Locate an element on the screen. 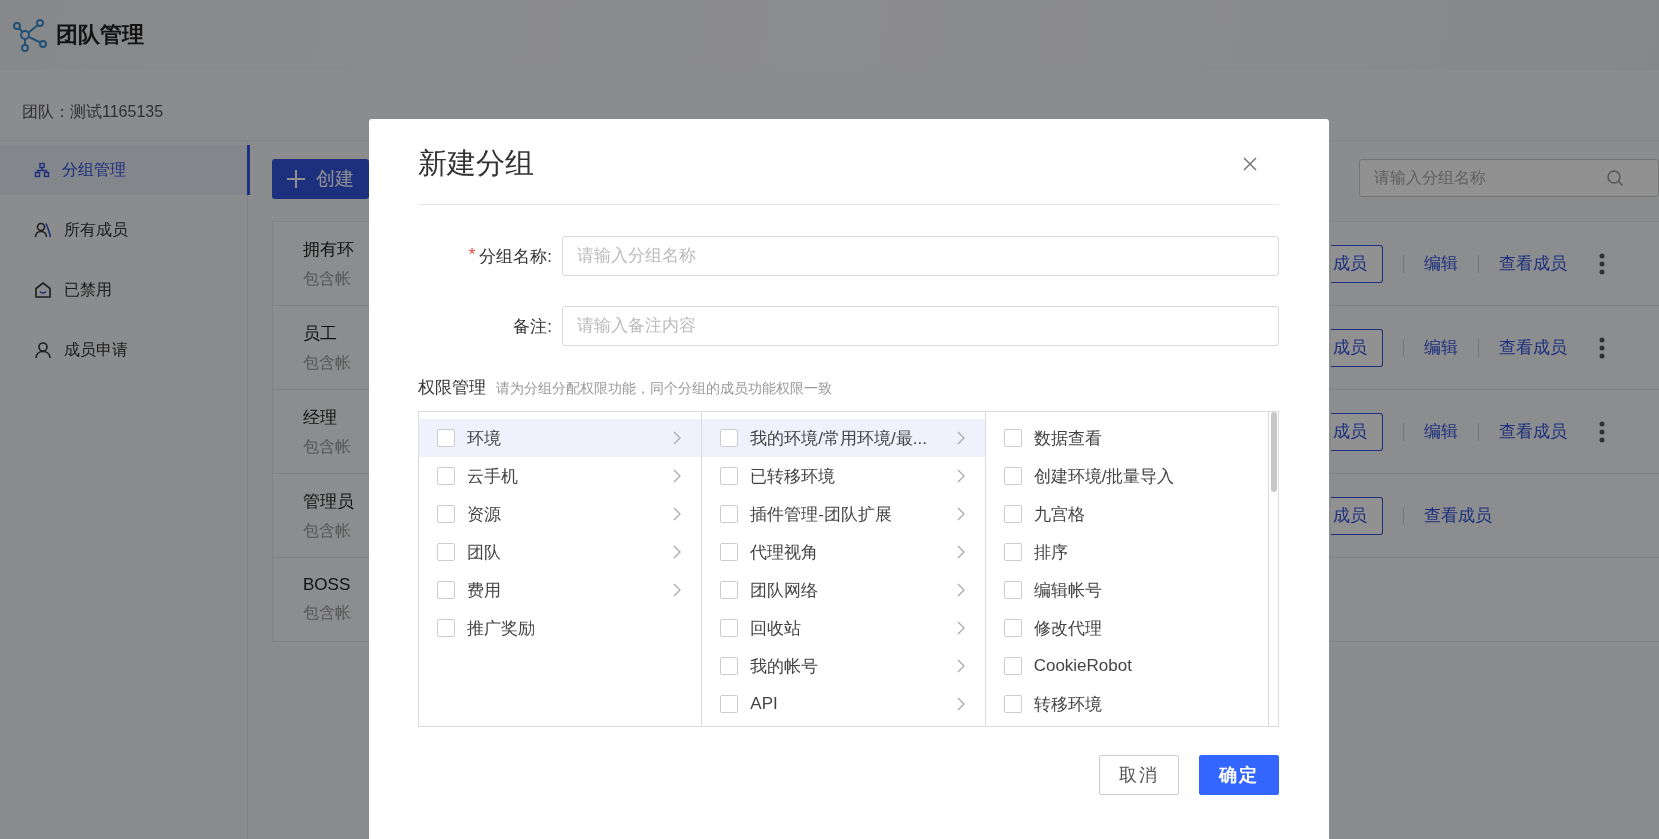  permission-item: API is located at coordinates (843, 704).